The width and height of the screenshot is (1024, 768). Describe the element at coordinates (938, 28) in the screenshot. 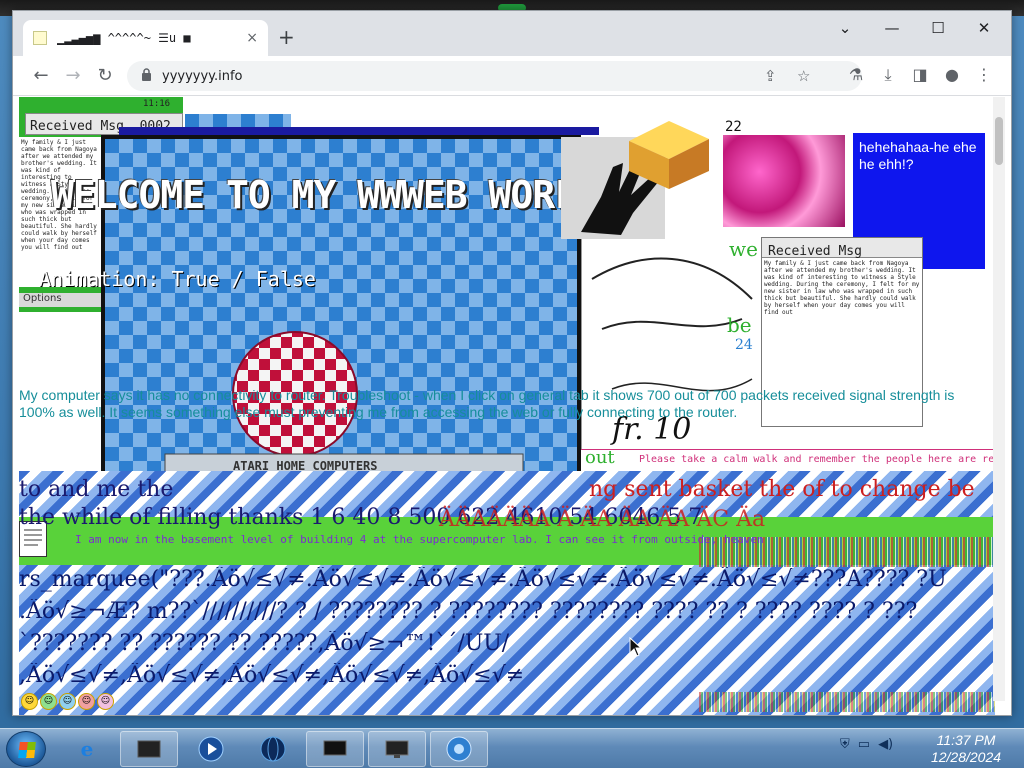

I see `maximize-button: ☐` at that location.